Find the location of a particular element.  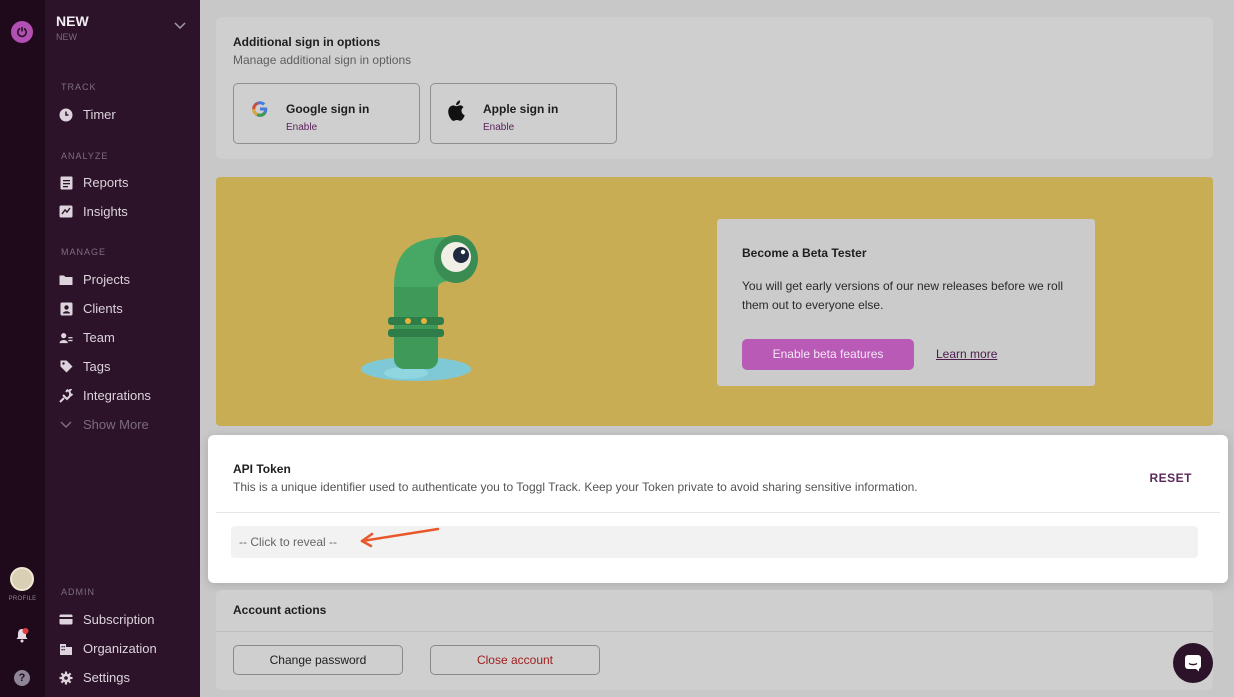

profile-avatar is located at coordinates (22, 579).